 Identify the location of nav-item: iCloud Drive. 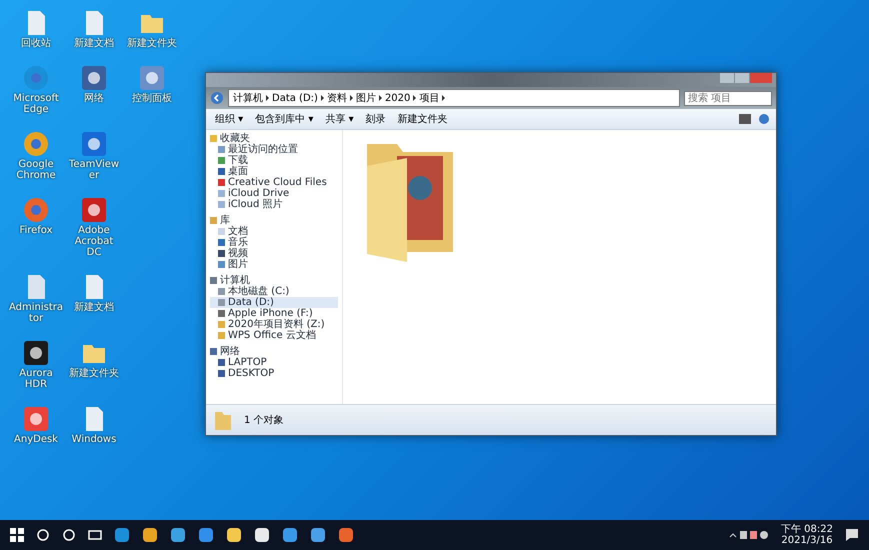
(274, 193).